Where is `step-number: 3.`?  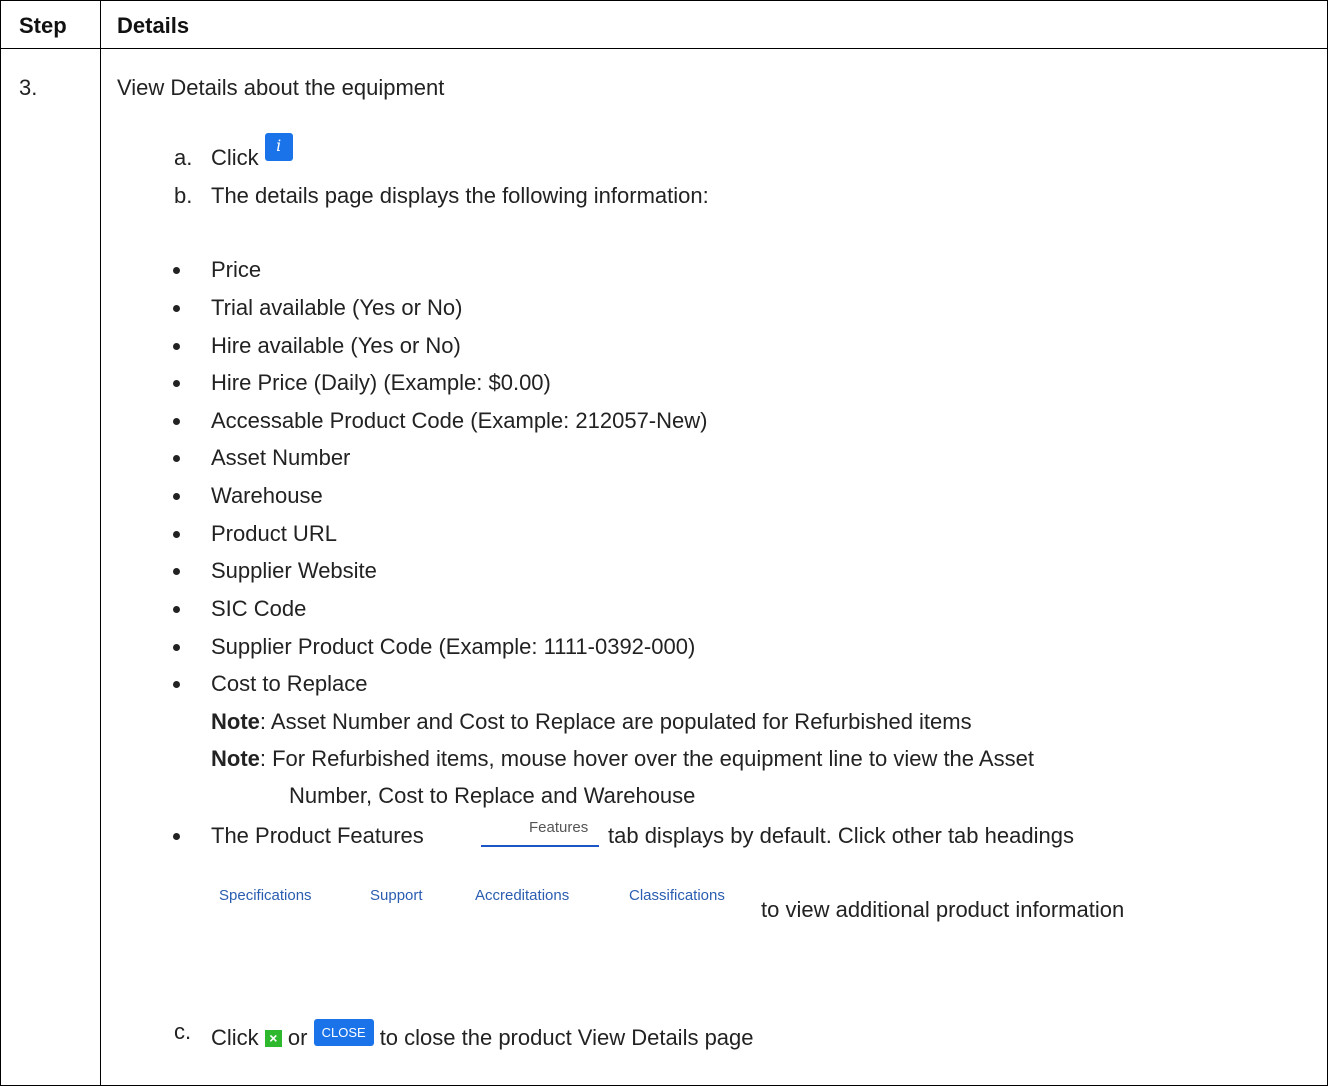
step-number: 3. is located at coordinates (28, 87).